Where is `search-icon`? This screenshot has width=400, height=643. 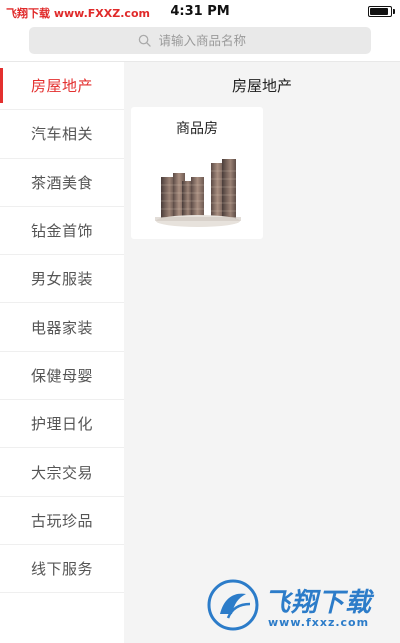 search-icon is located at coordinates (144, 40).